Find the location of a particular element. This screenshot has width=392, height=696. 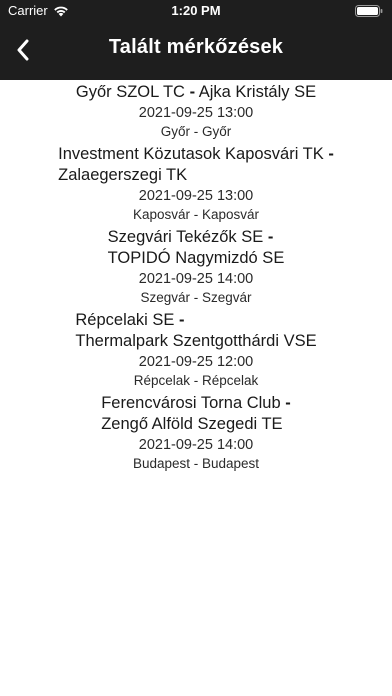

match-venue: Győr - Győr is located at coordinates (196, 131).